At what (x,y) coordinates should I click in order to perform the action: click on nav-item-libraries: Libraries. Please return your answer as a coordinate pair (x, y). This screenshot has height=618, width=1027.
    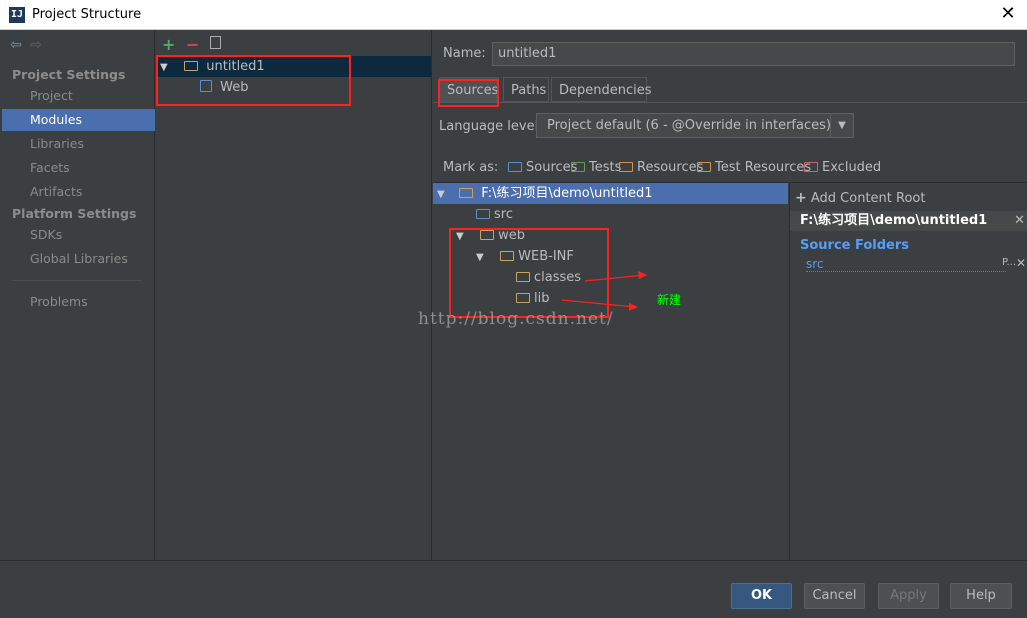
    Looking at the image, I should click on (78, 144).